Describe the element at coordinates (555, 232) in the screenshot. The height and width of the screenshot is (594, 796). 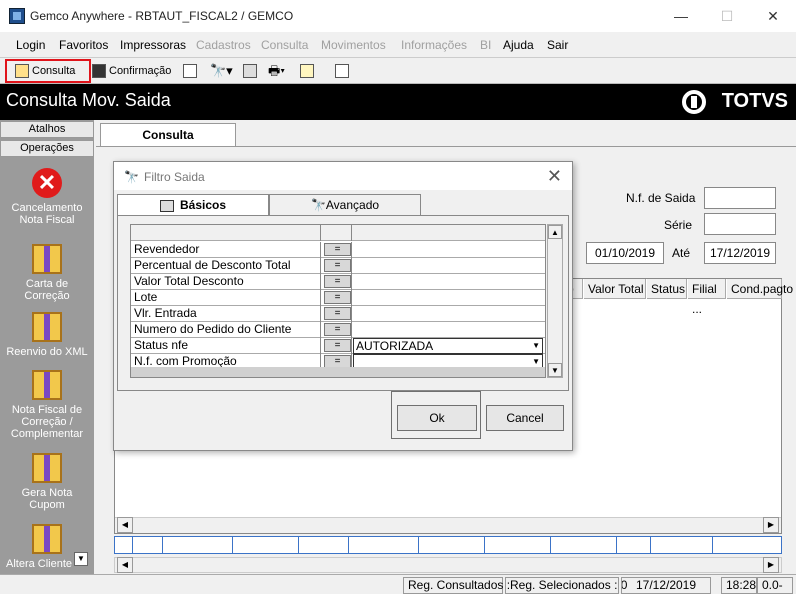
I see `scroll-up-icon: ▲` at that location.